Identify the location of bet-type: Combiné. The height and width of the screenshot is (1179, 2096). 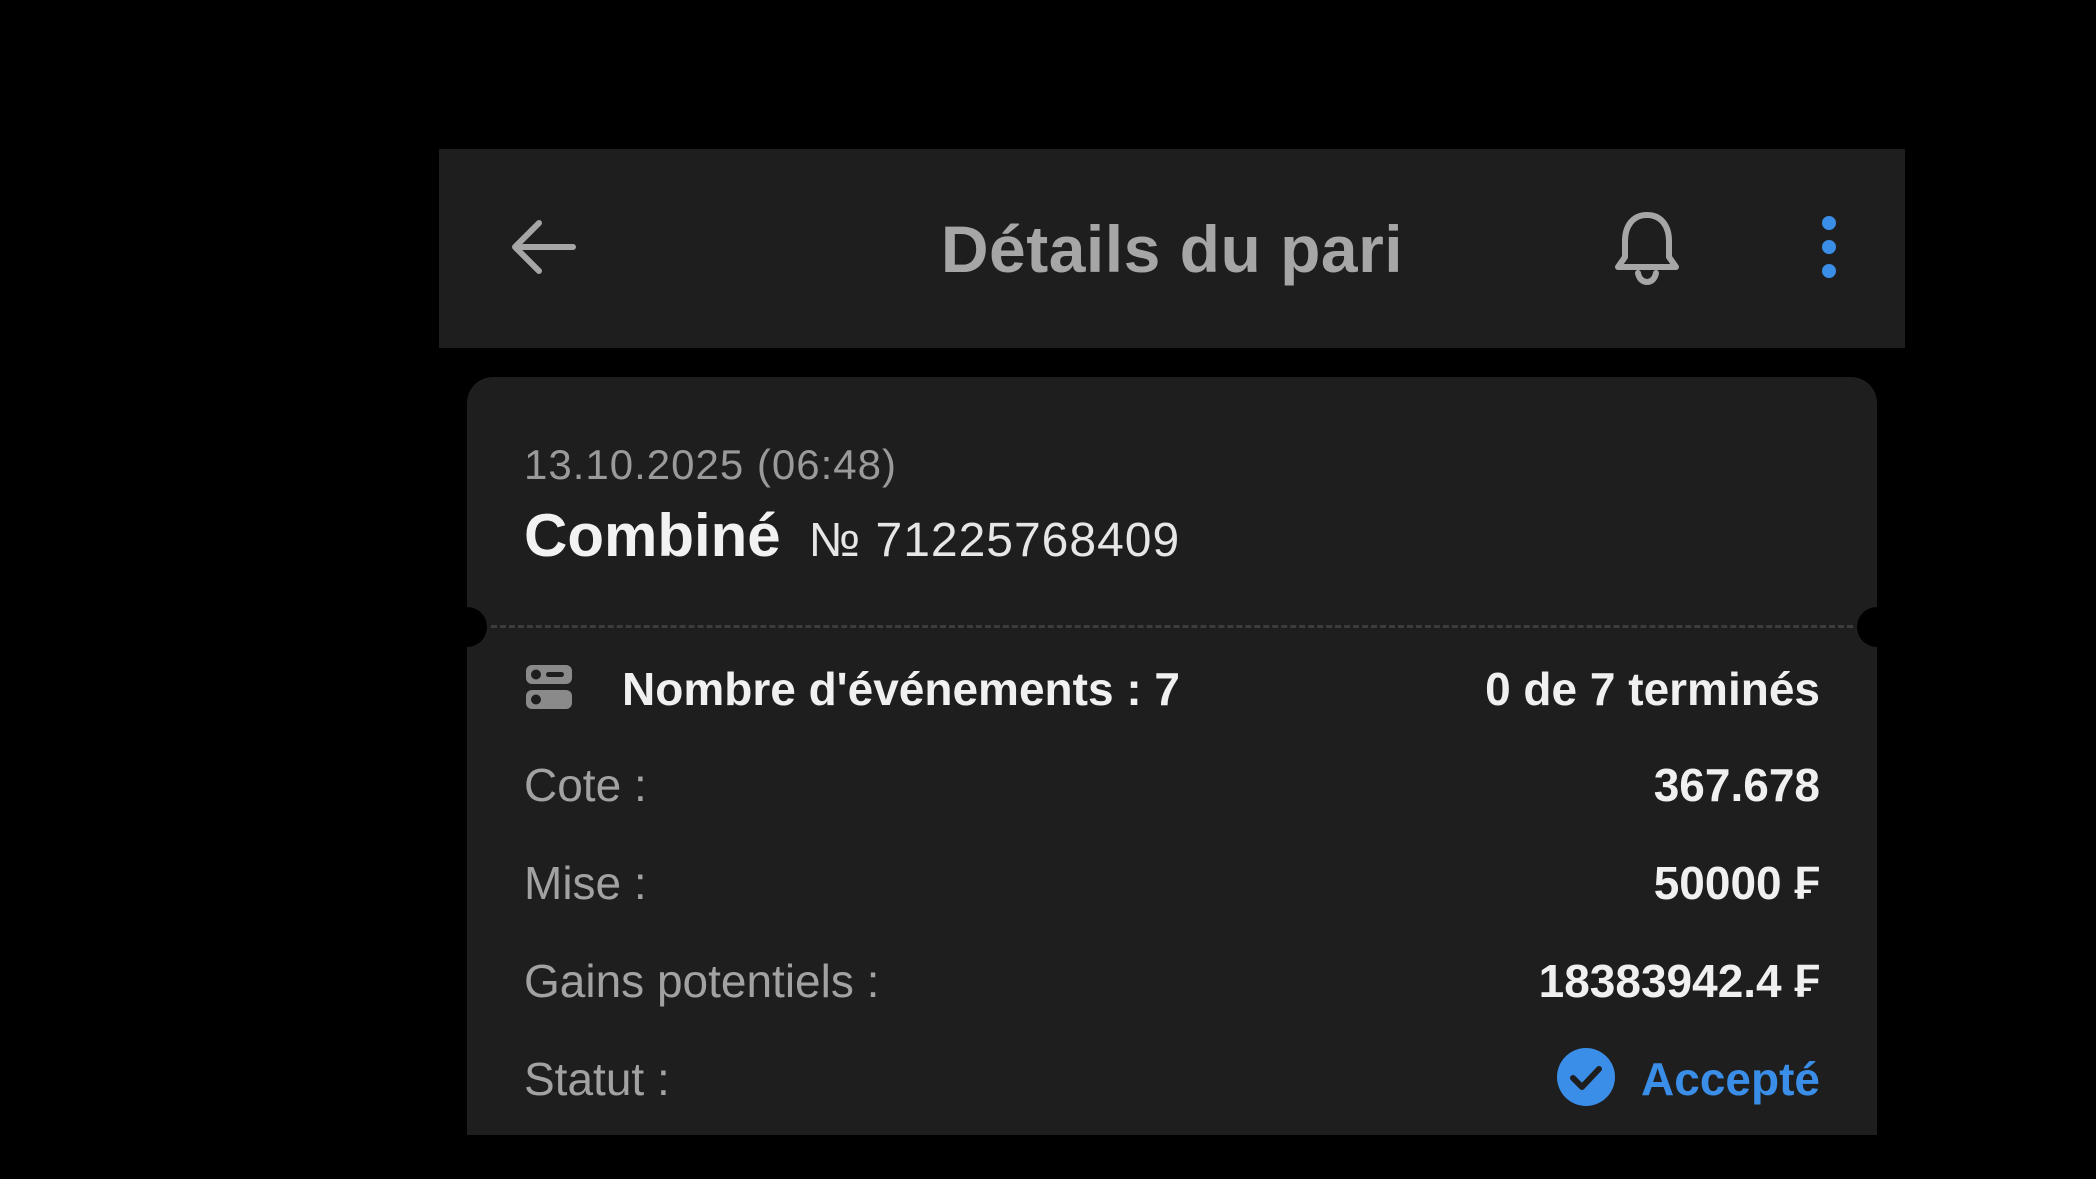
(652, 535).